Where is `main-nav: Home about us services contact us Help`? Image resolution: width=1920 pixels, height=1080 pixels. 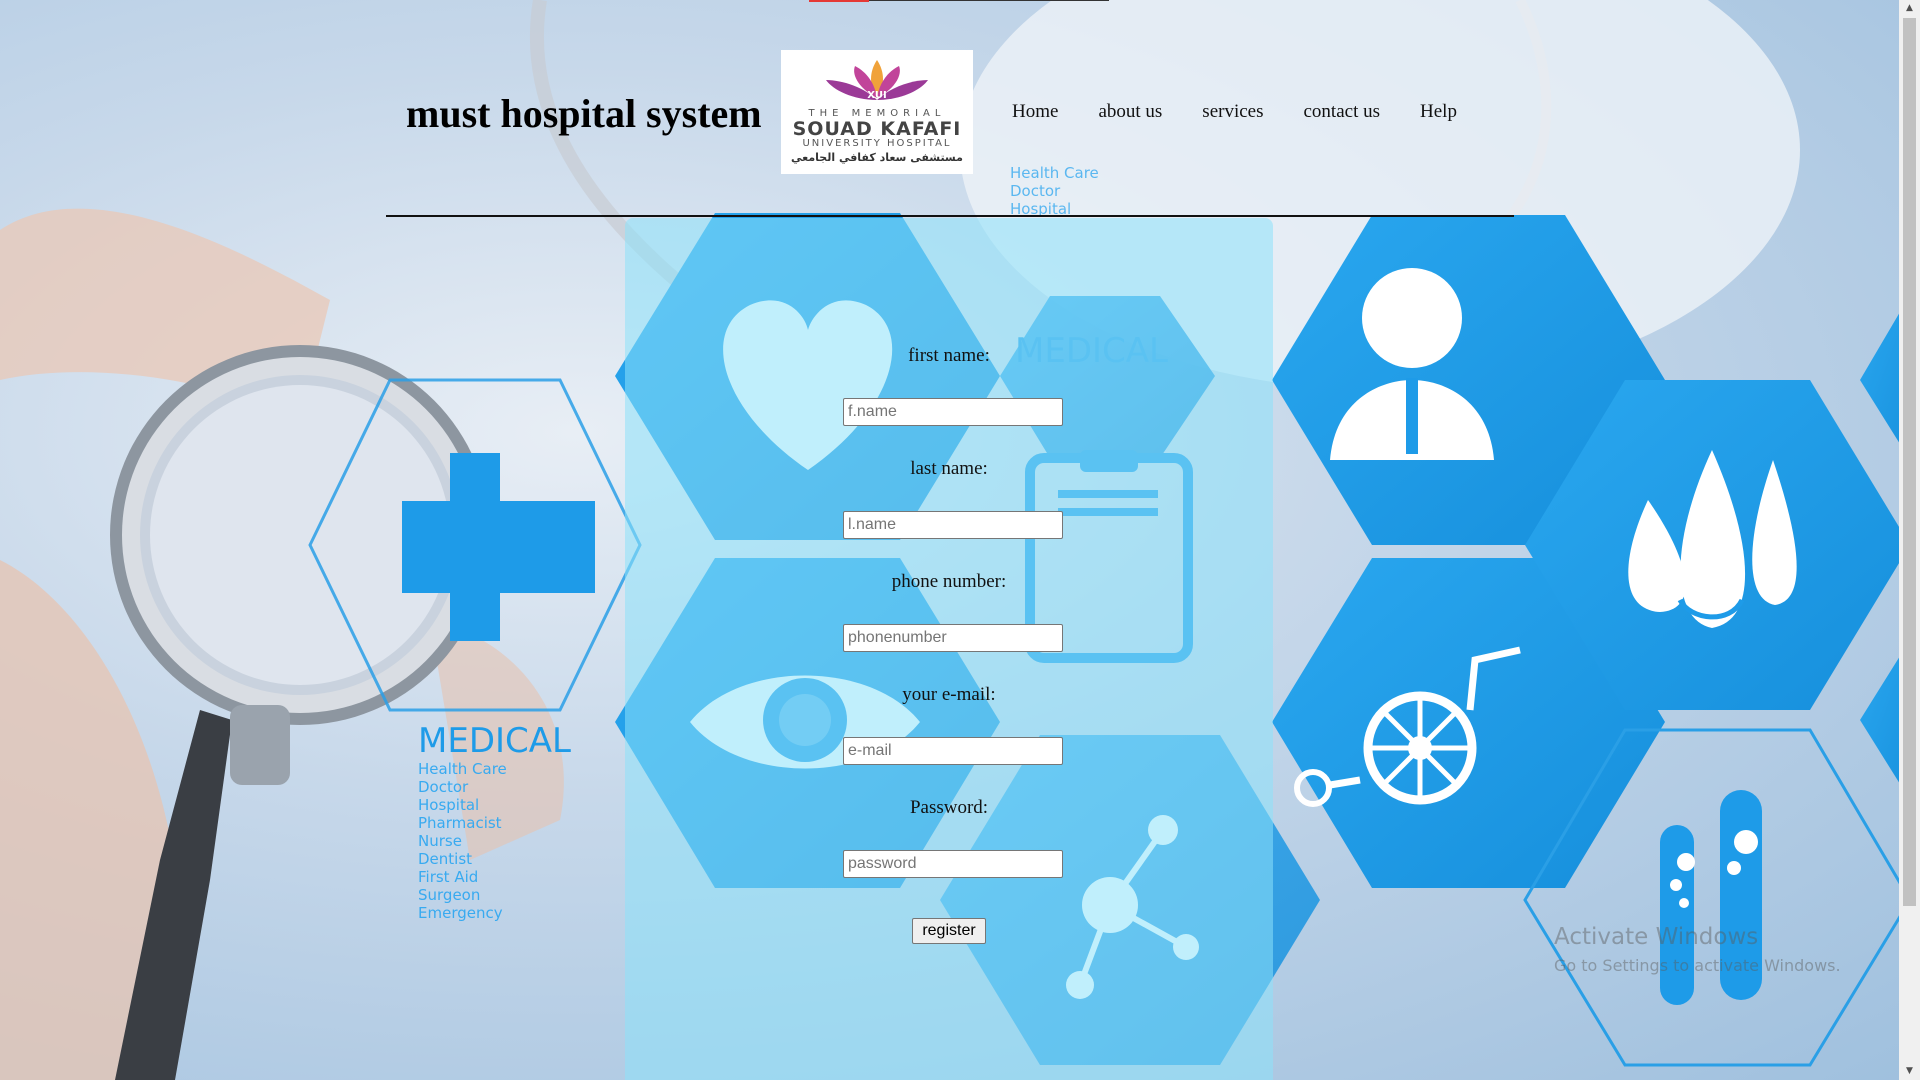
main-nav: Home about us services contact us Help is located at coordinates (1254, 112).